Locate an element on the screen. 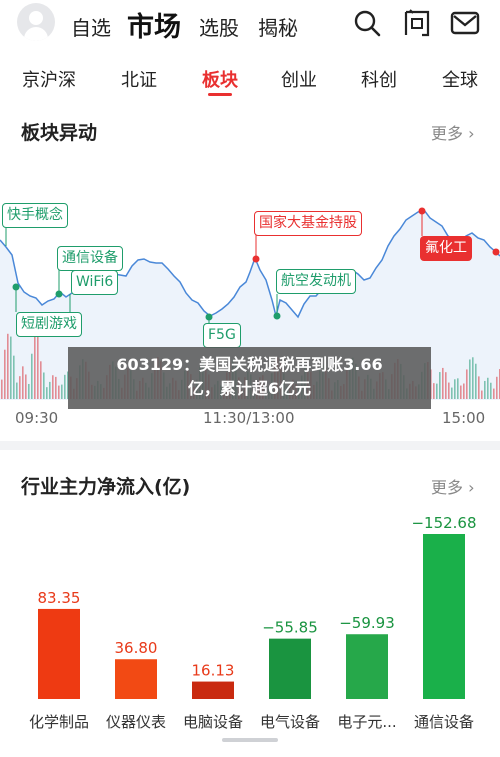 This screenshot has height=757, width=500. news-headline-overlay: 603129：美国关税退税再到账3.66 亿，累计超6亿元 is located at coordinates (249, 378).